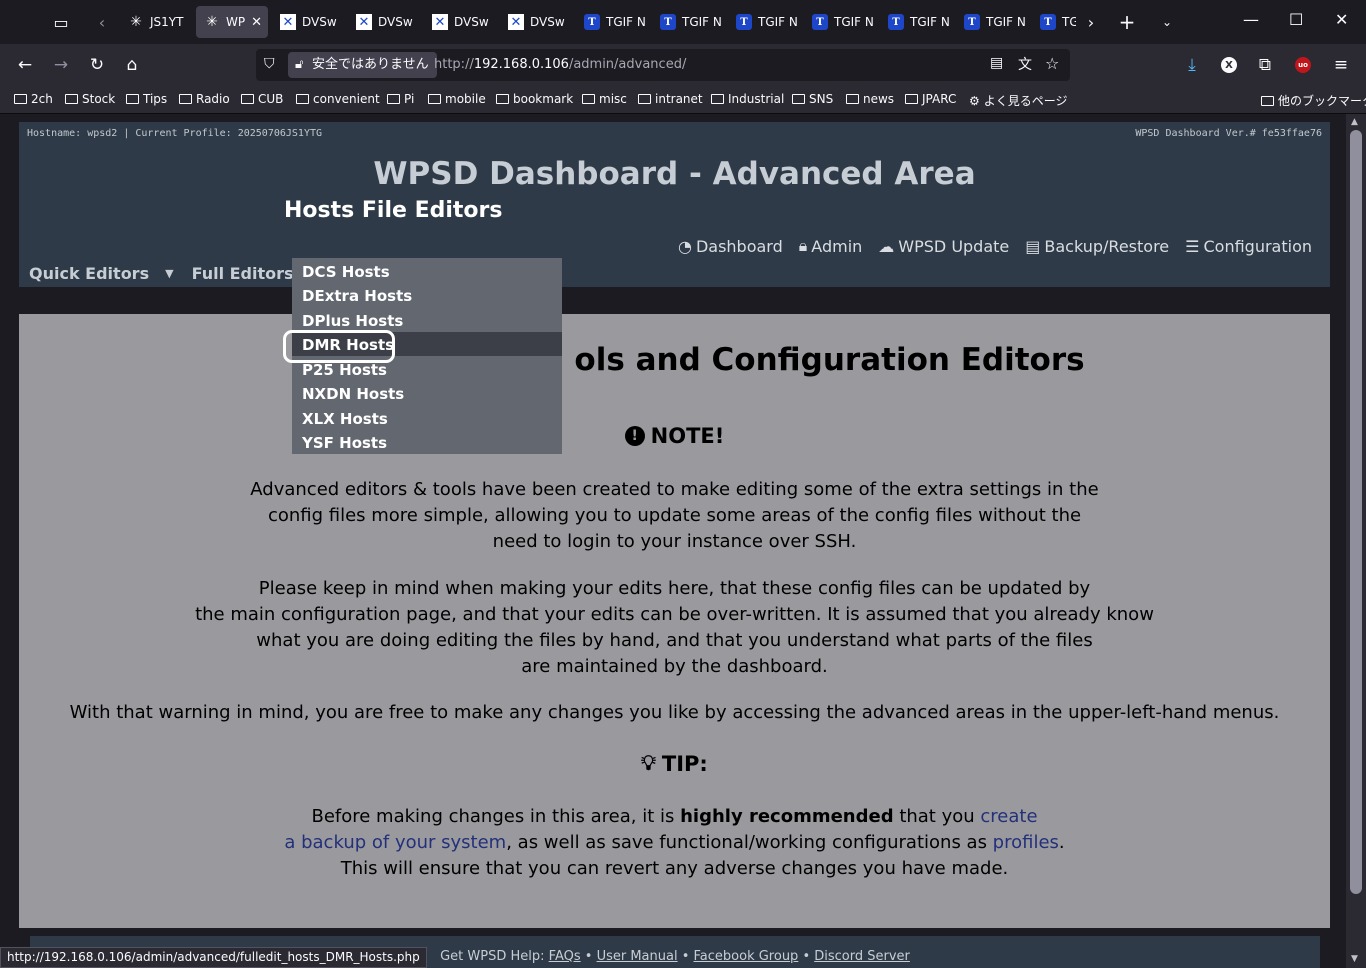  Describe the element at coordinates (204, 99) in the screenshot. I see `bookmark-folder: Radio` at that location.